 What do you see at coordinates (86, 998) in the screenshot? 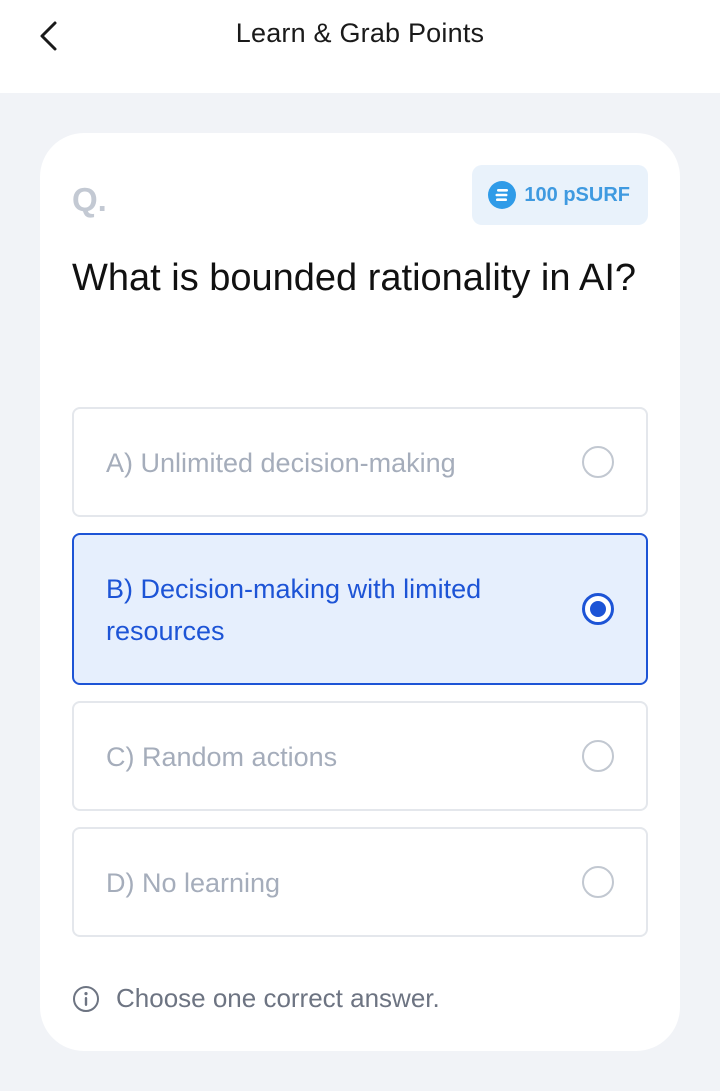
I see `info-icon` at bounding box center [86, 998].